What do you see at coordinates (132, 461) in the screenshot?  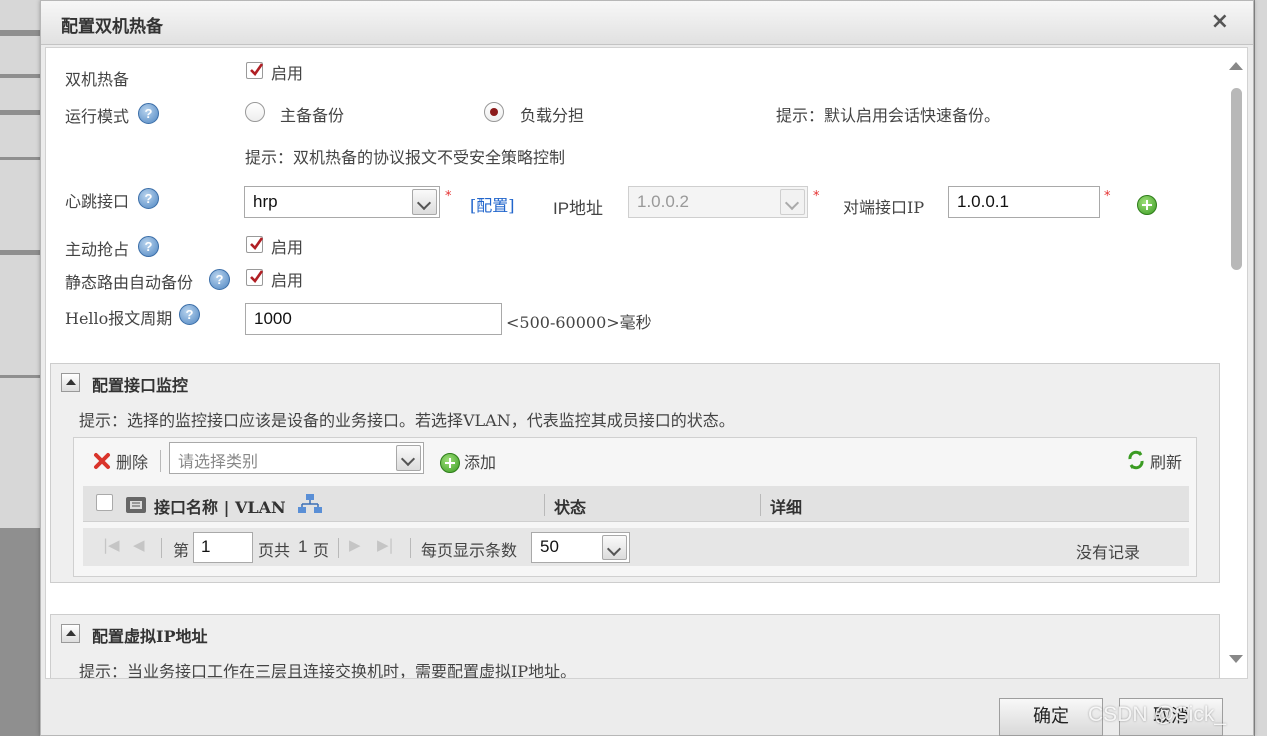 I see `delete-button: 删除` at bounding box center [132, 461].